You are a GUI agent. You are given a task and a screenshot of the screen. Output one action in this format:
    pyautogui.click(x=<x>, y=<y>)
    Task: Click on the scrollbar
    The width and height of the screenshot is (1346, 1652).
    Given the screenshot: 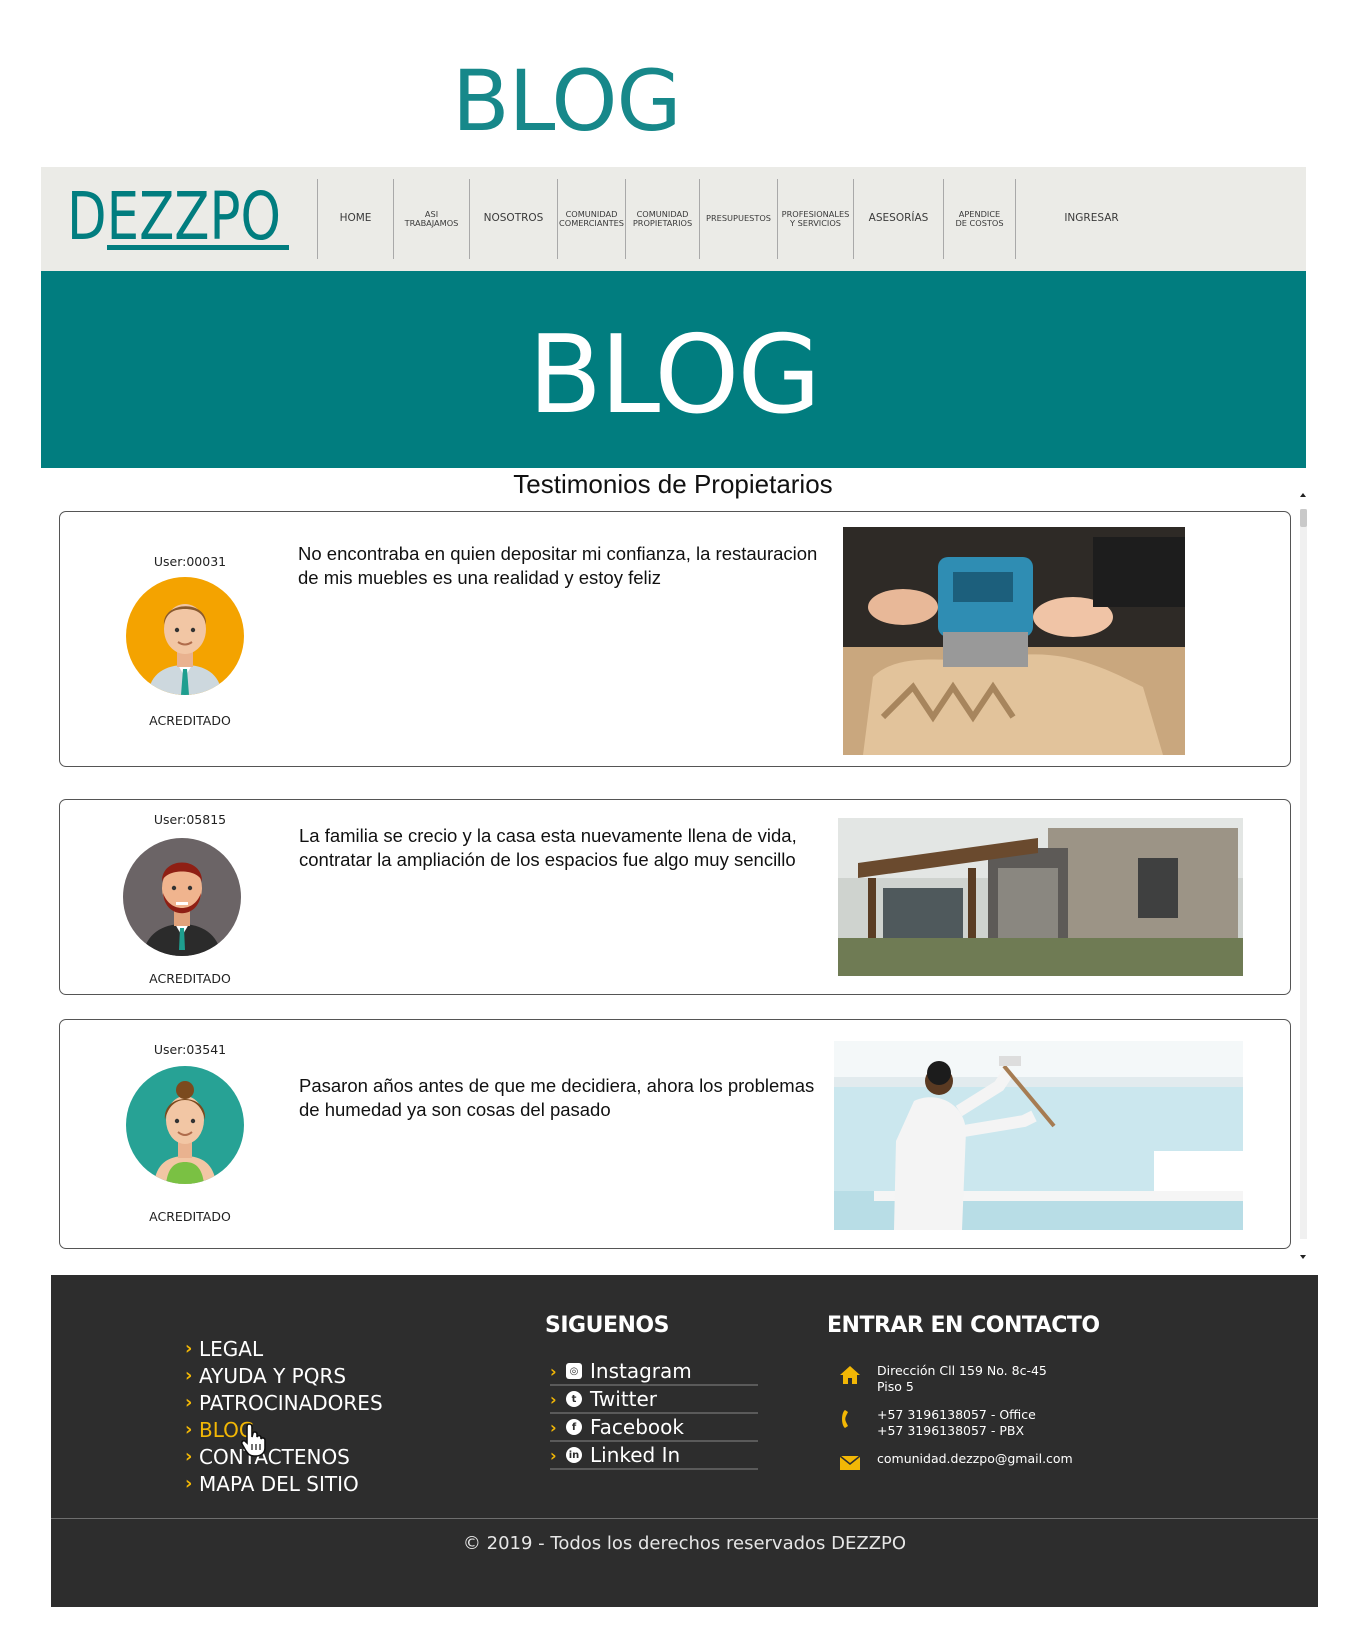 What is the action you would take?
    pyautogui.click(x=1304, y=873)
    